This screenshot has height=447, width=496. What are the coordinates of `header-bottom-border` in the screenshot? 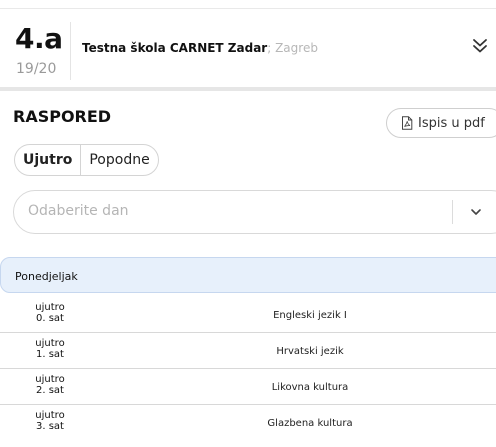 It's located at (248, 89).